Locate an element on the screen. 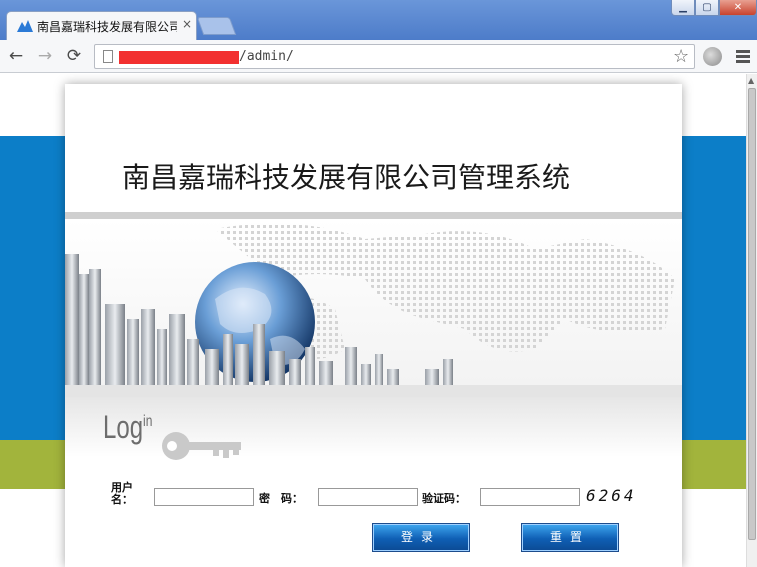 The height and width of the screenshot is (567, 757). tab-title: 南昌嘉瑞科技发展有限公司 is located at coordinates (107, 27).